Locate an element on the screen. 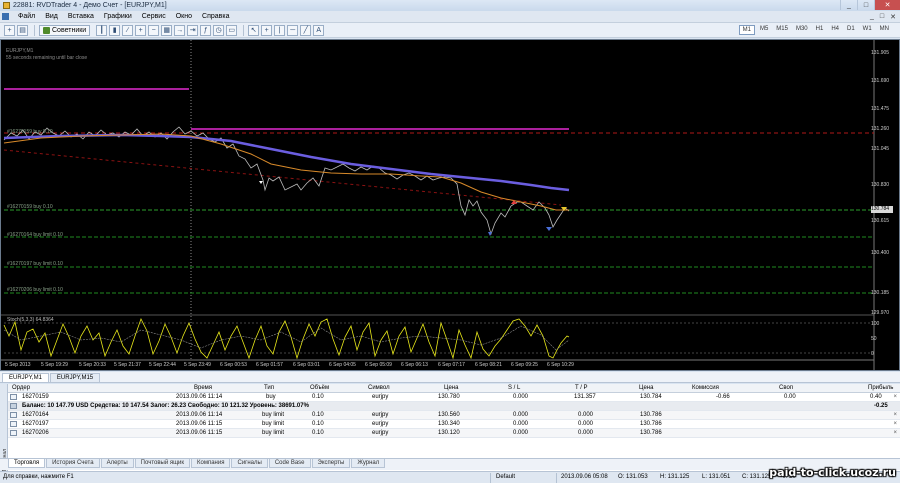  col-swap: Своп is located at coordinates (786, 388).